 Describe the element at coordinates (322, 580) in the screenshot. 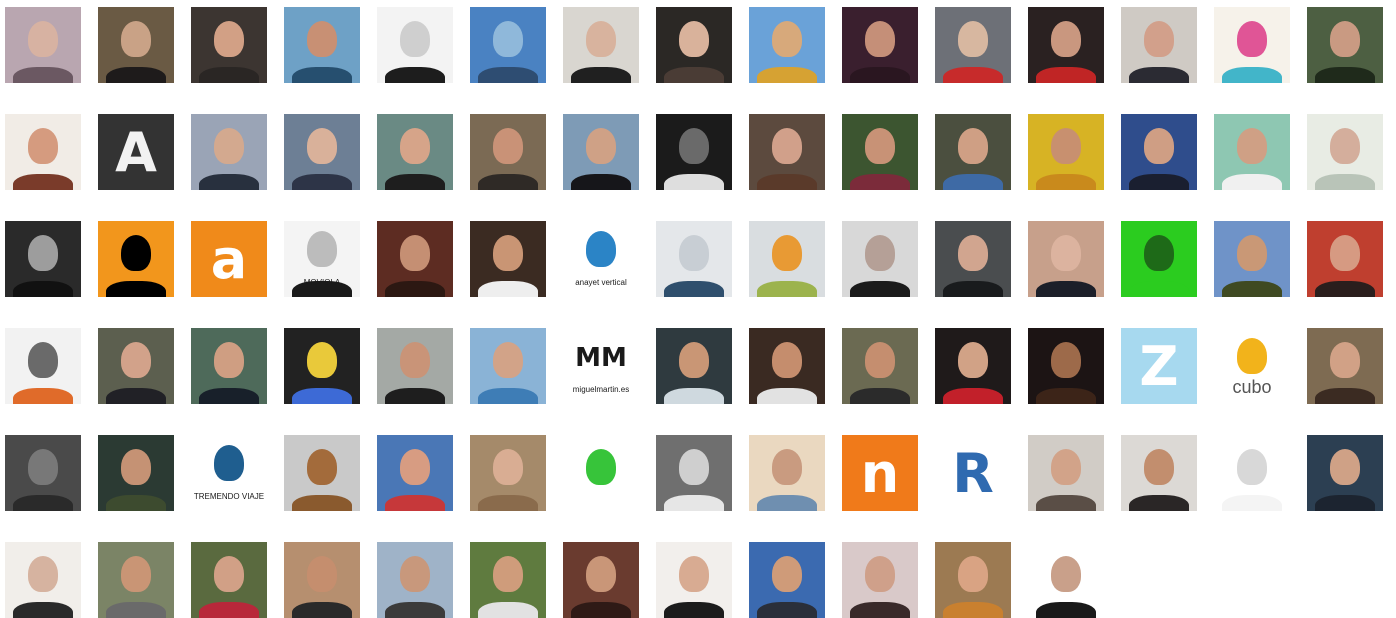

I see `avatar-man-camera-portrait` at that location.